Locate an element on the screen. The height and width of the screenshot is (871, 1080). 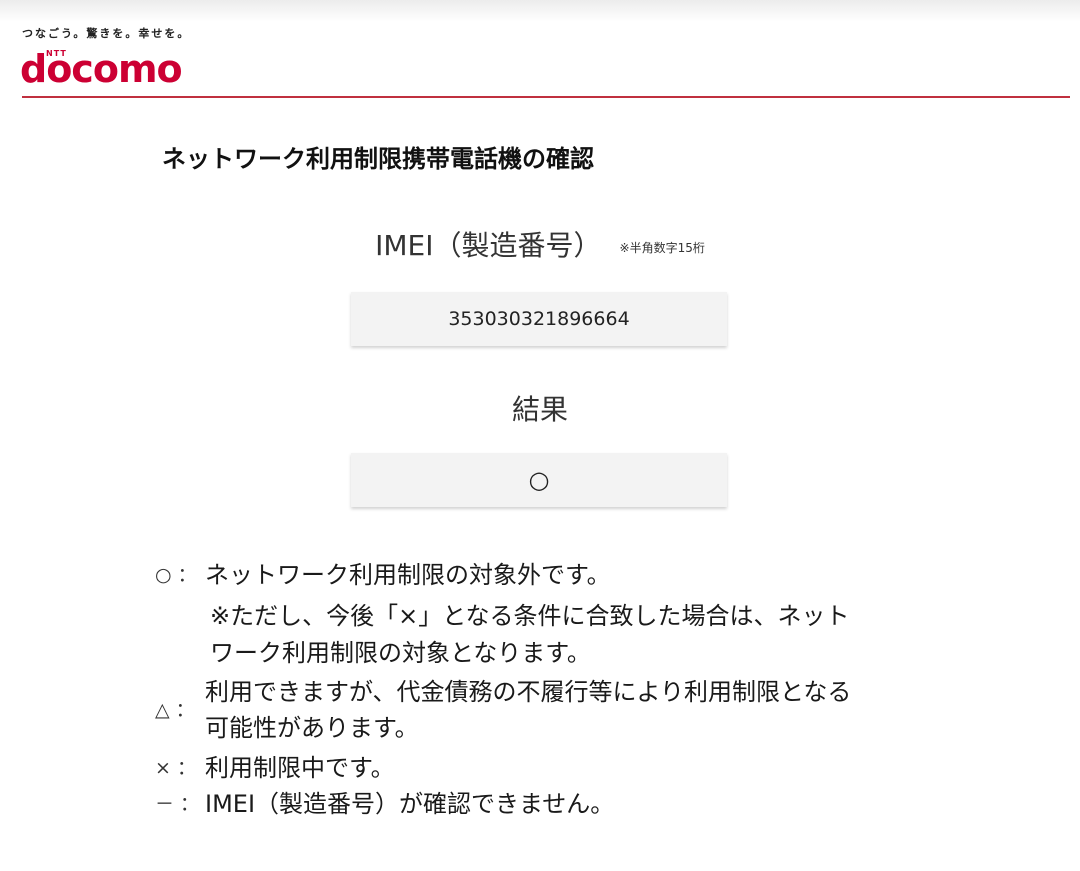
legend-text-circle: ネットワーク利用制限の対象外です。 is located at coordinates (408, 575).